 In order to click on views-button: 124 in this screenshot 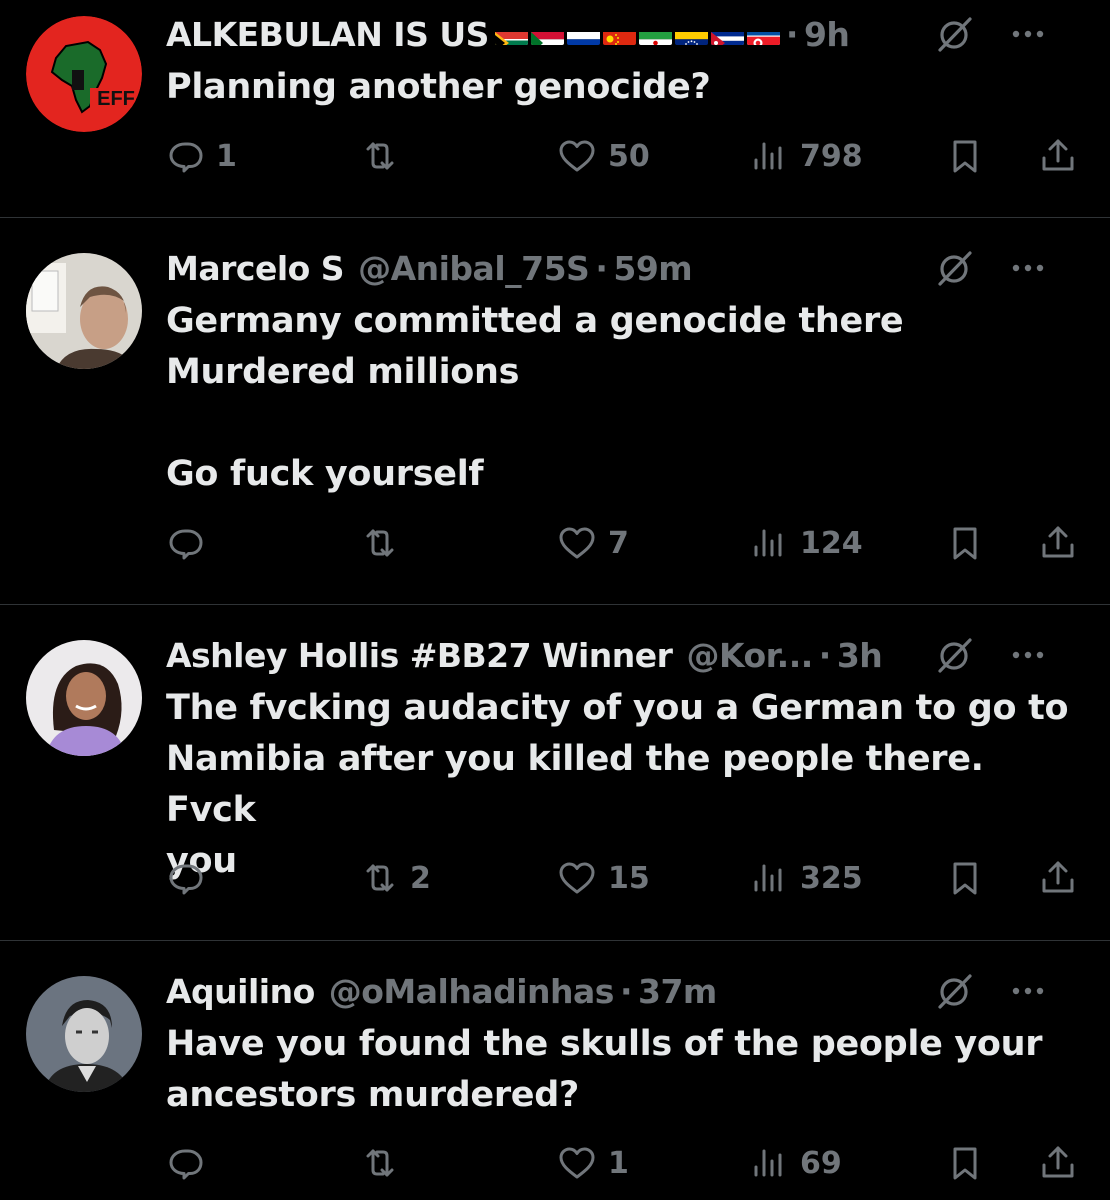, I will do `click(806, 543)`.